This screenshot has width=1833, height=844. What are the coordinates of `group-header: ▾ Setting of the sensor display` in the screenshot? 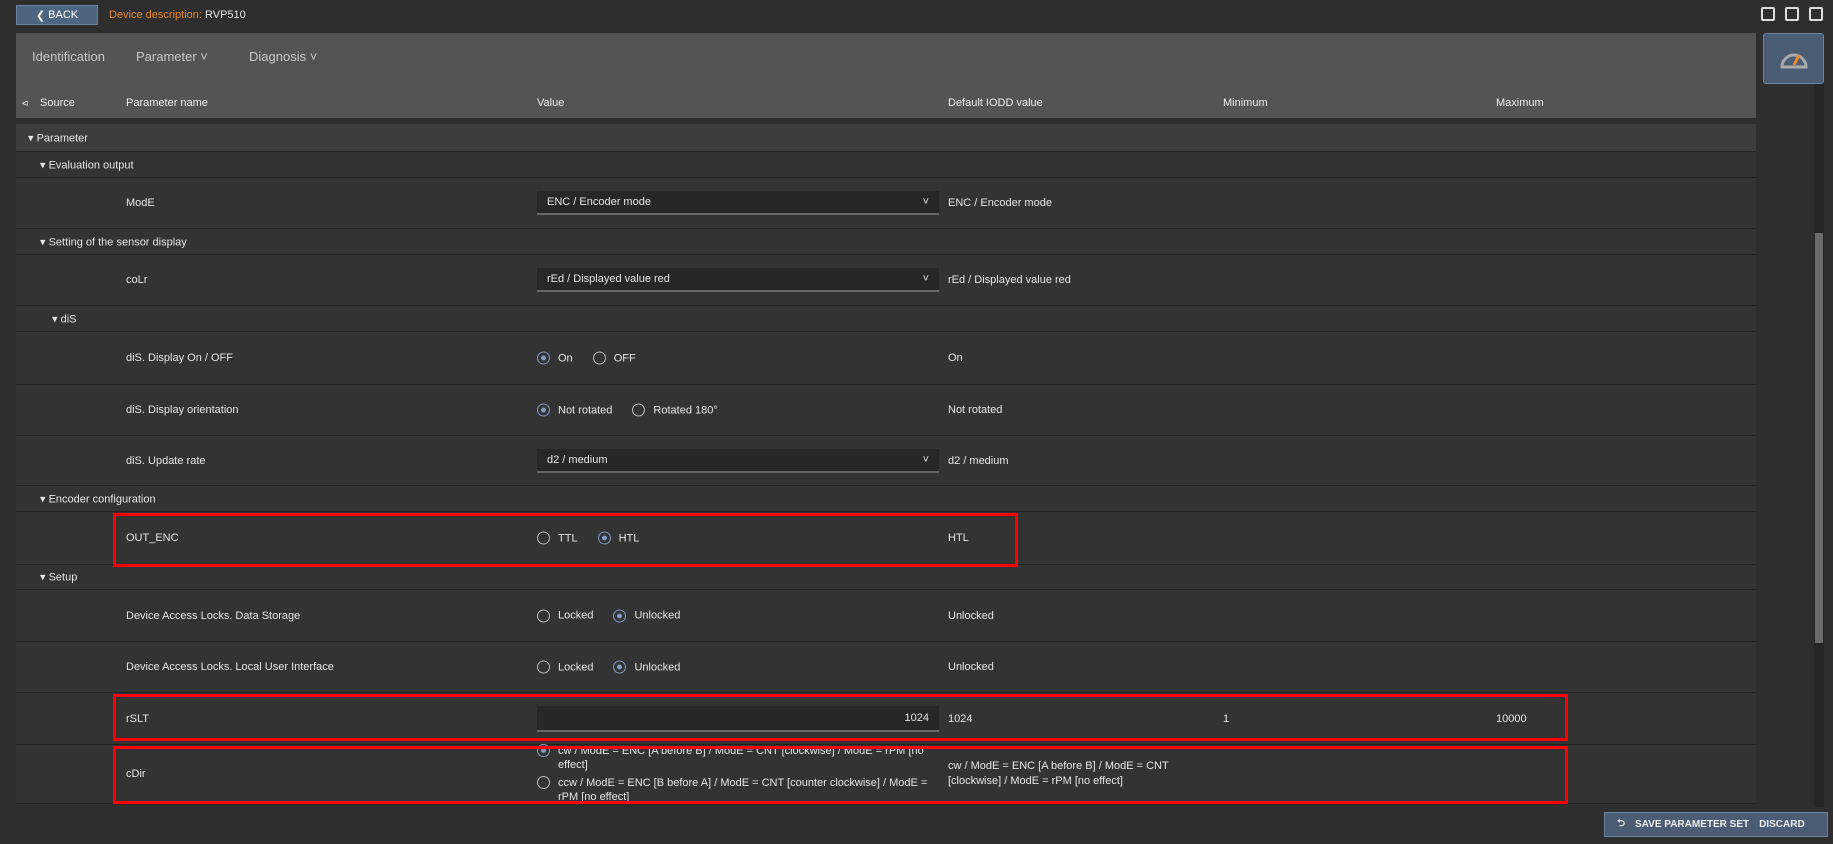 It's located at (113, 241).